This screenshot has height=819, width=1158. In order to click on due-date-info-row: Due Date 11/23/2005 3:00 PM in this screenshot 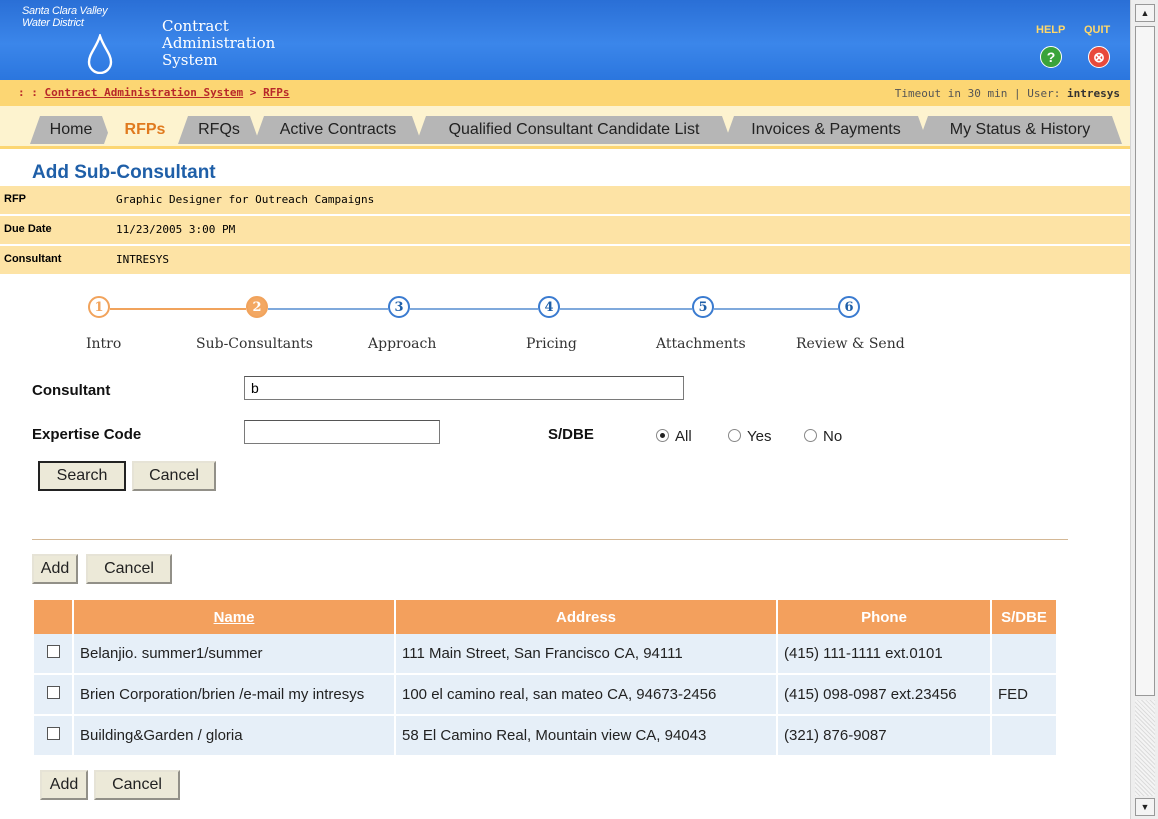, I will do `click(565, 231)`.